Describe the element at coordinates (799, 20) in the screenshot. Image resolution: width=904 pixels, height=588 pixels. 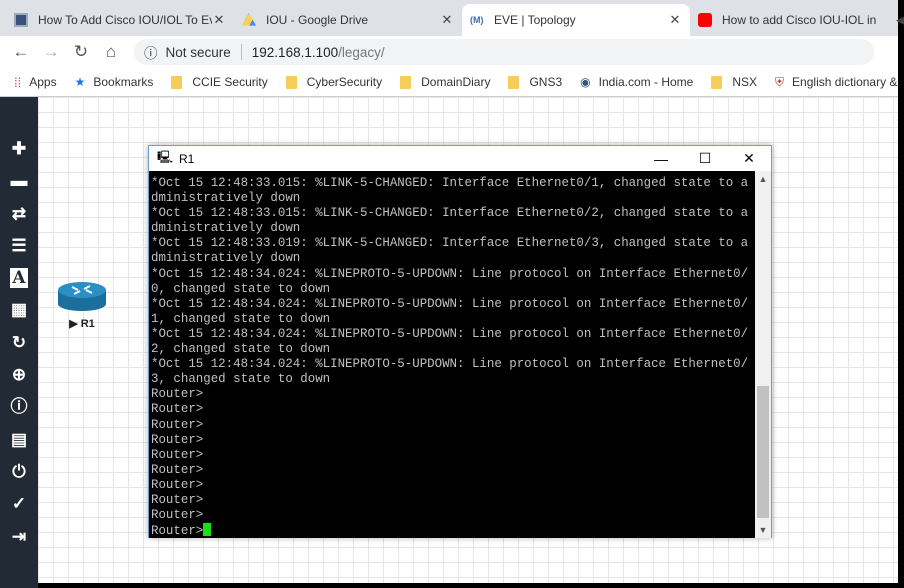
I see `tab-title: How to add Cisco IOU-IOL in` at that location.